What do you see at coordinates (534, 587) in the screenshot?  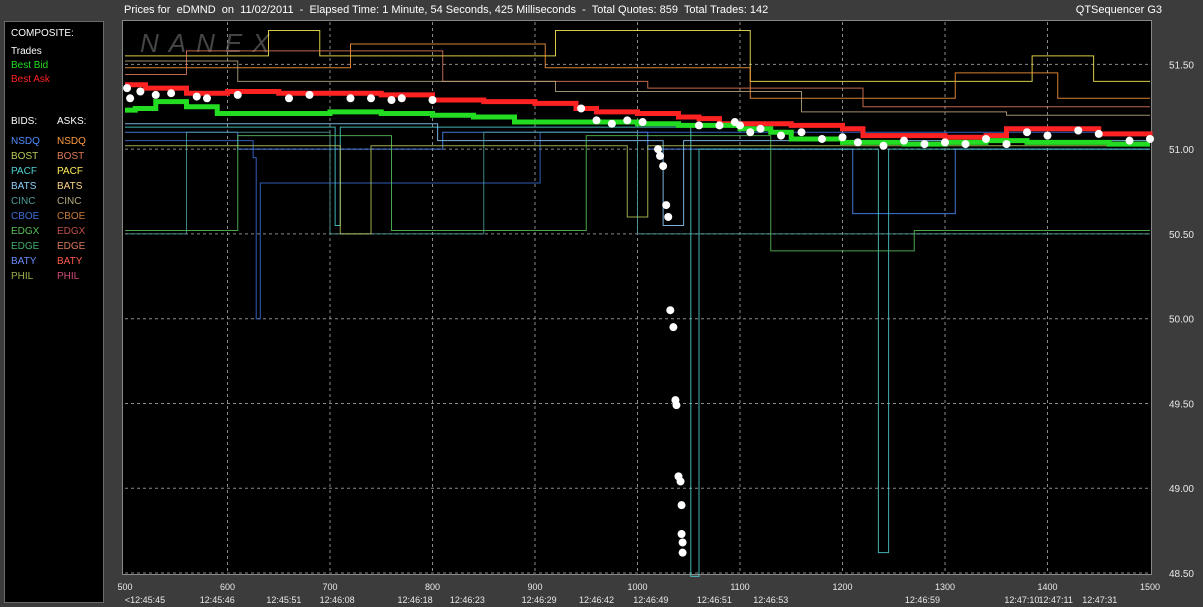 I see `x-tick-label: 900` at bounding box center [534, 587].